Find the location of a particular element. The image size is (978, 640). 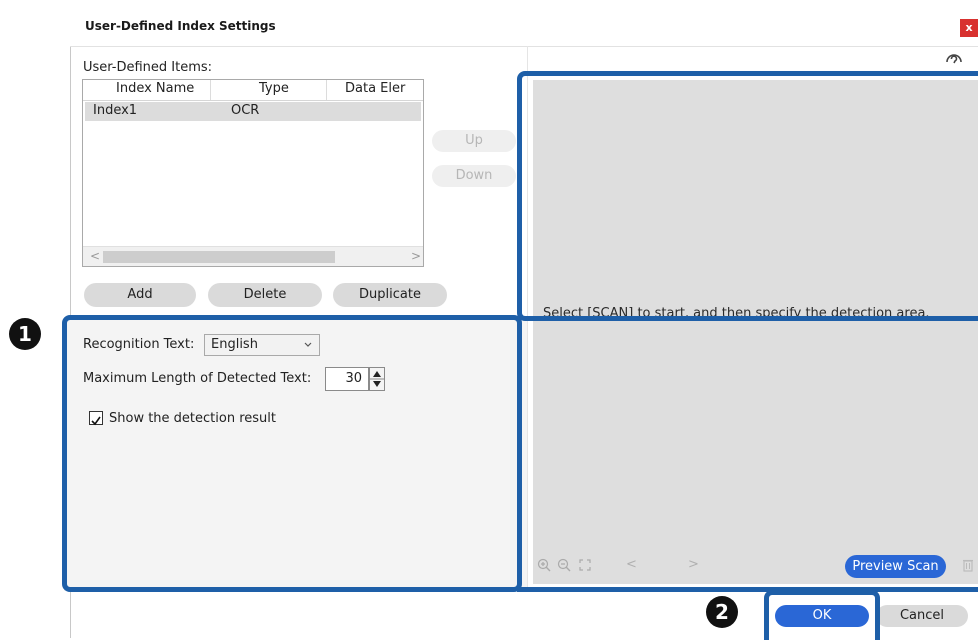

previous-page-icon: < is located at coordinates (631, 564).